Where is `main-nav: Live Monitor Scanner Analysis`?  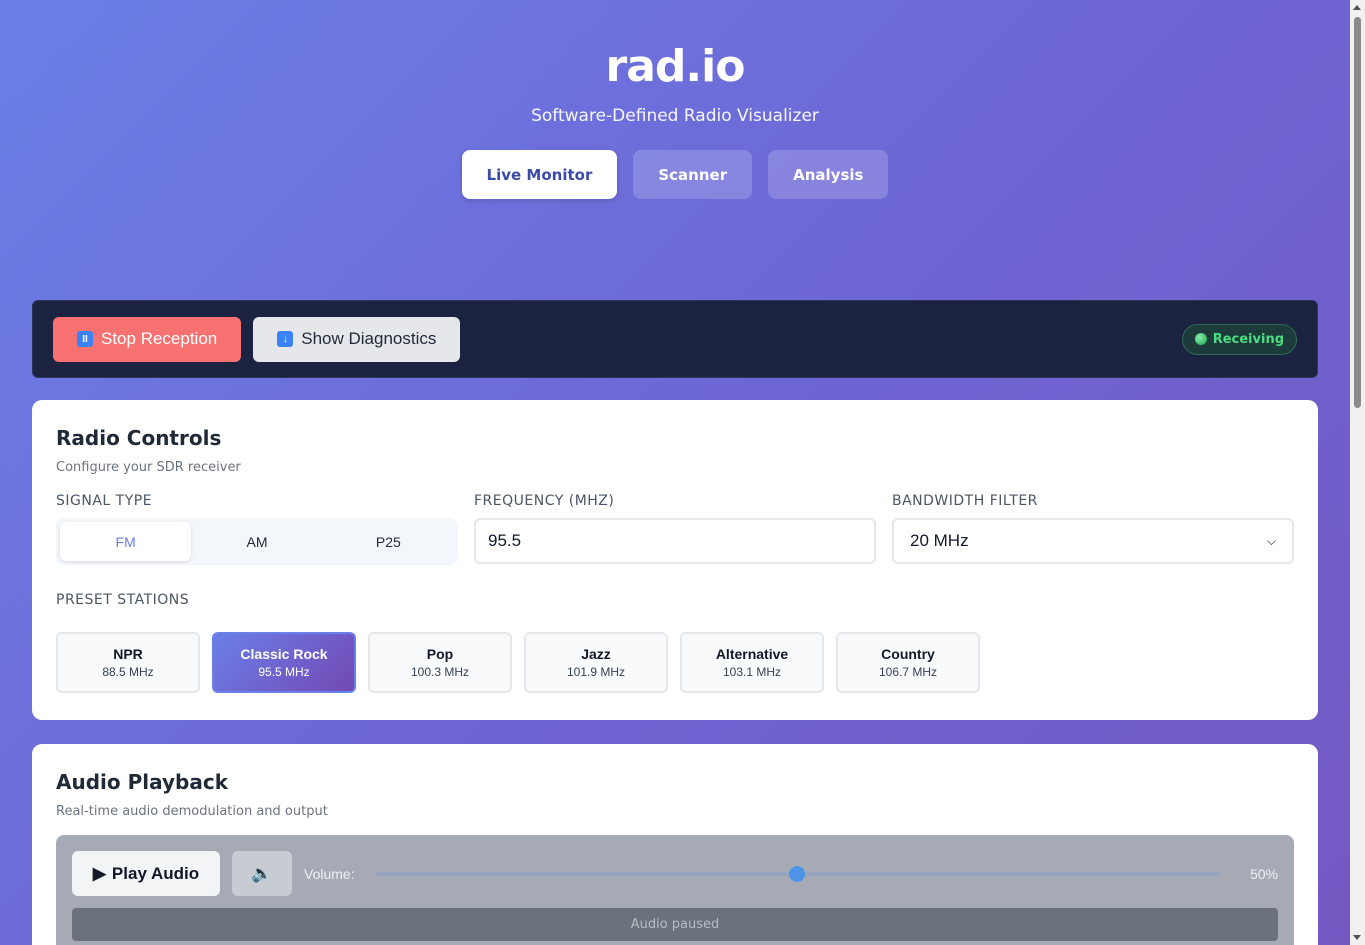
main-nav: Live Monitor Scanner Analysis is located at coordinates (675, 174).